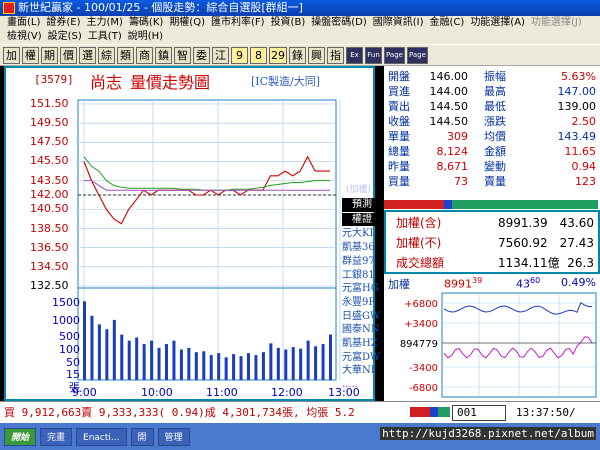 This screenshot has height=450, width=600. What do you see at coordinates (63, 23) in the screenshot?
I see `menu-item: 證券(E)` at bounding box center [63, 23].